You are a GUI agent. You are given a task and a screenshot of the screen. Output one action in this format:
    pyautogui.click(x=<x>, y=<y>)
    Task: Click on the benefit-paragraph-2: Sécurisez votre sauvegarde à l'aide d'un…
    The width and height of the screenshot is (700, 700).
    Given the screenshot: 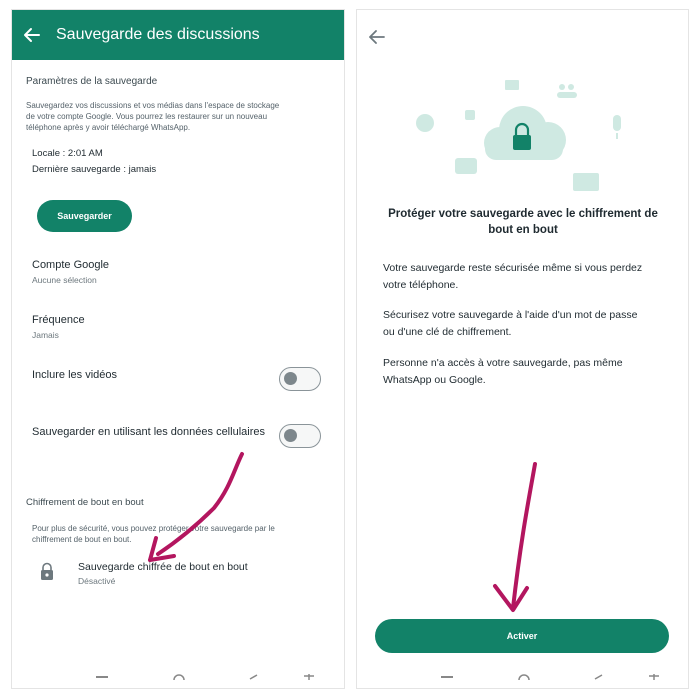 What is the action you would take?
    pyautogui.click(x=528, y=324)
    